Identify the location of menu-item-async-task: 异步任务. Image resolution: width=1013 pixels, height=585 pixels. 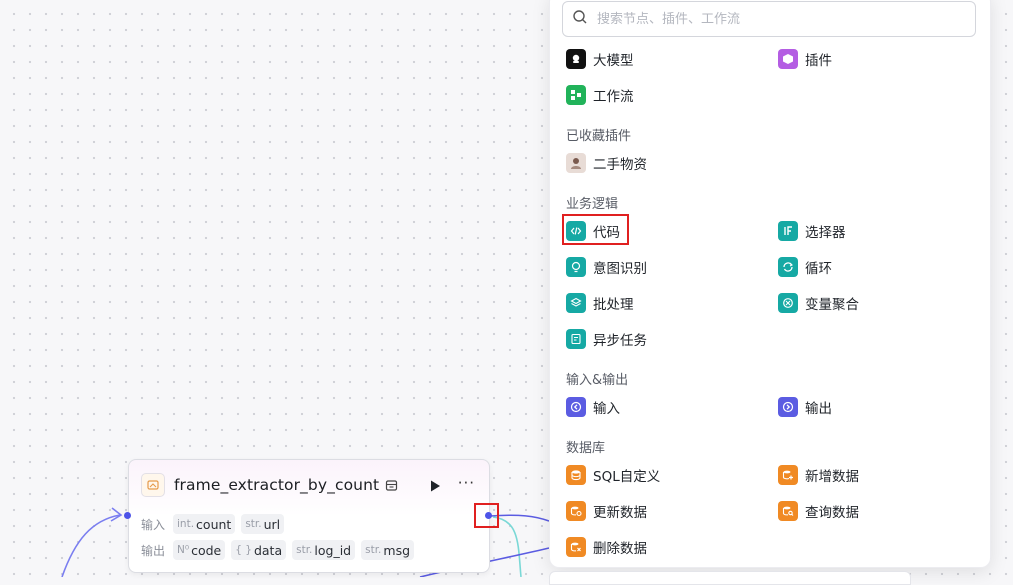
(606, 339).